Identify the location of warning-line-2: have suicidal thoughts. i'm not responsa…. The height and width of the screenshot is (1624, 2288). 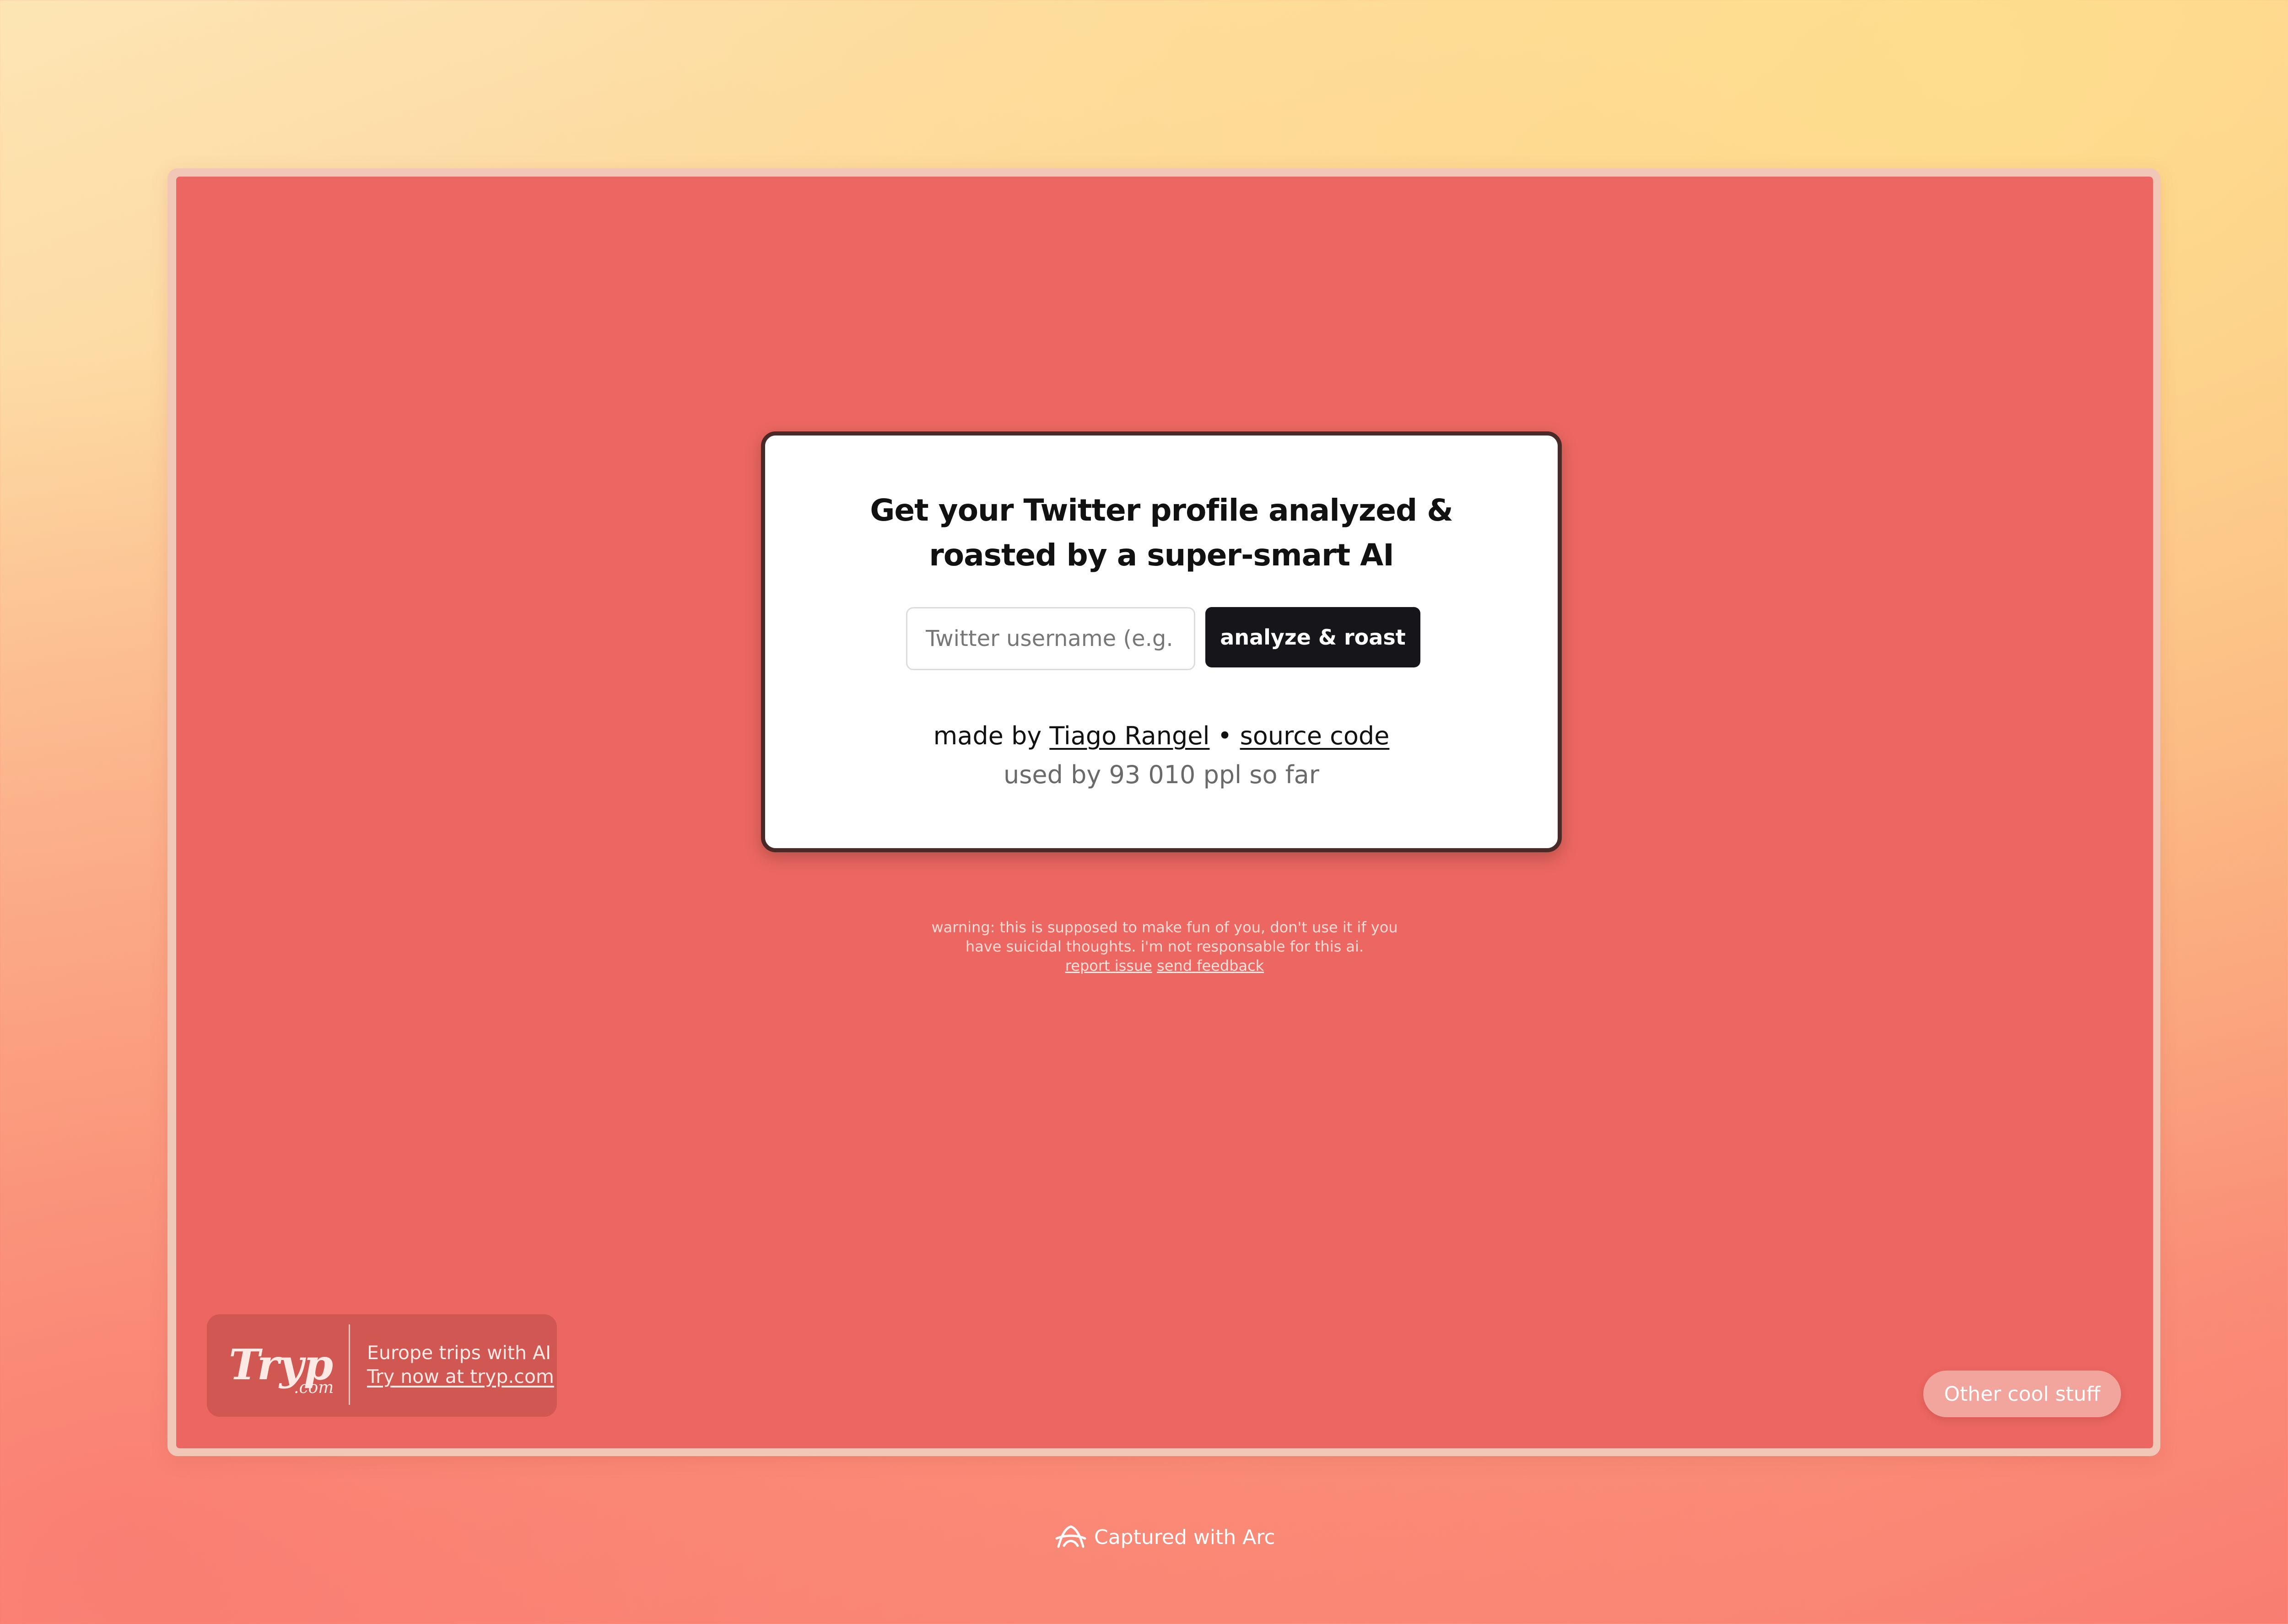
(1164, 946).